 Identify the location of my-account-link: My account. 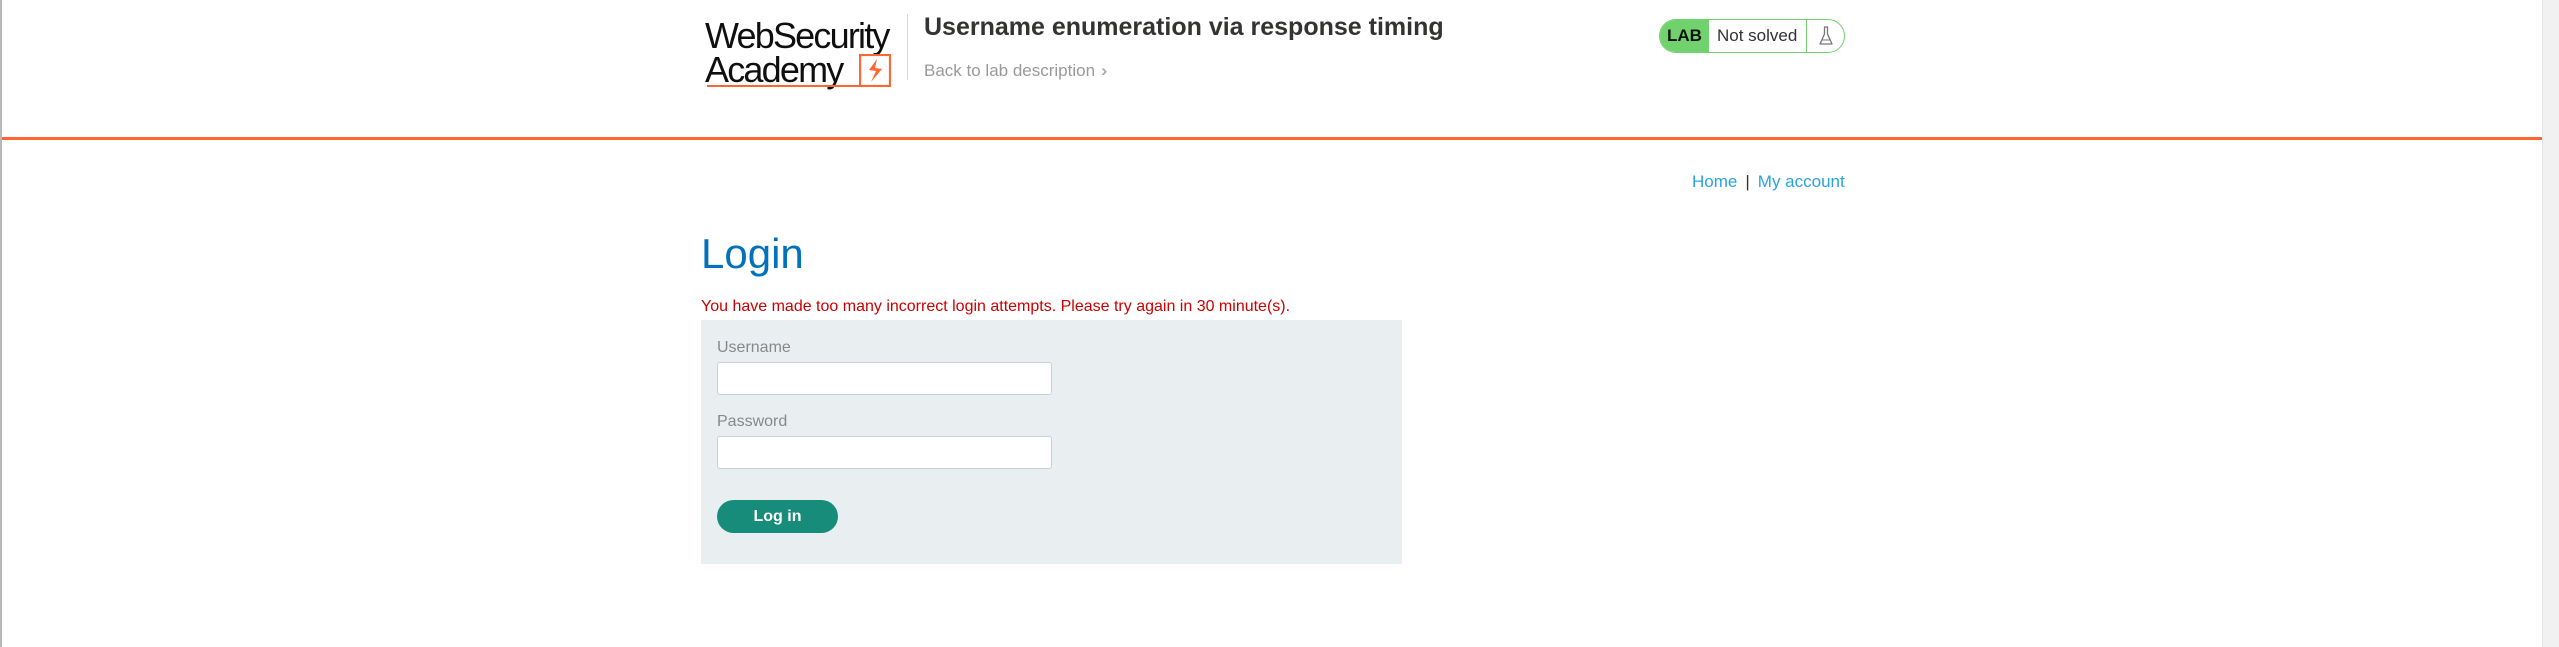
(1801, 181).